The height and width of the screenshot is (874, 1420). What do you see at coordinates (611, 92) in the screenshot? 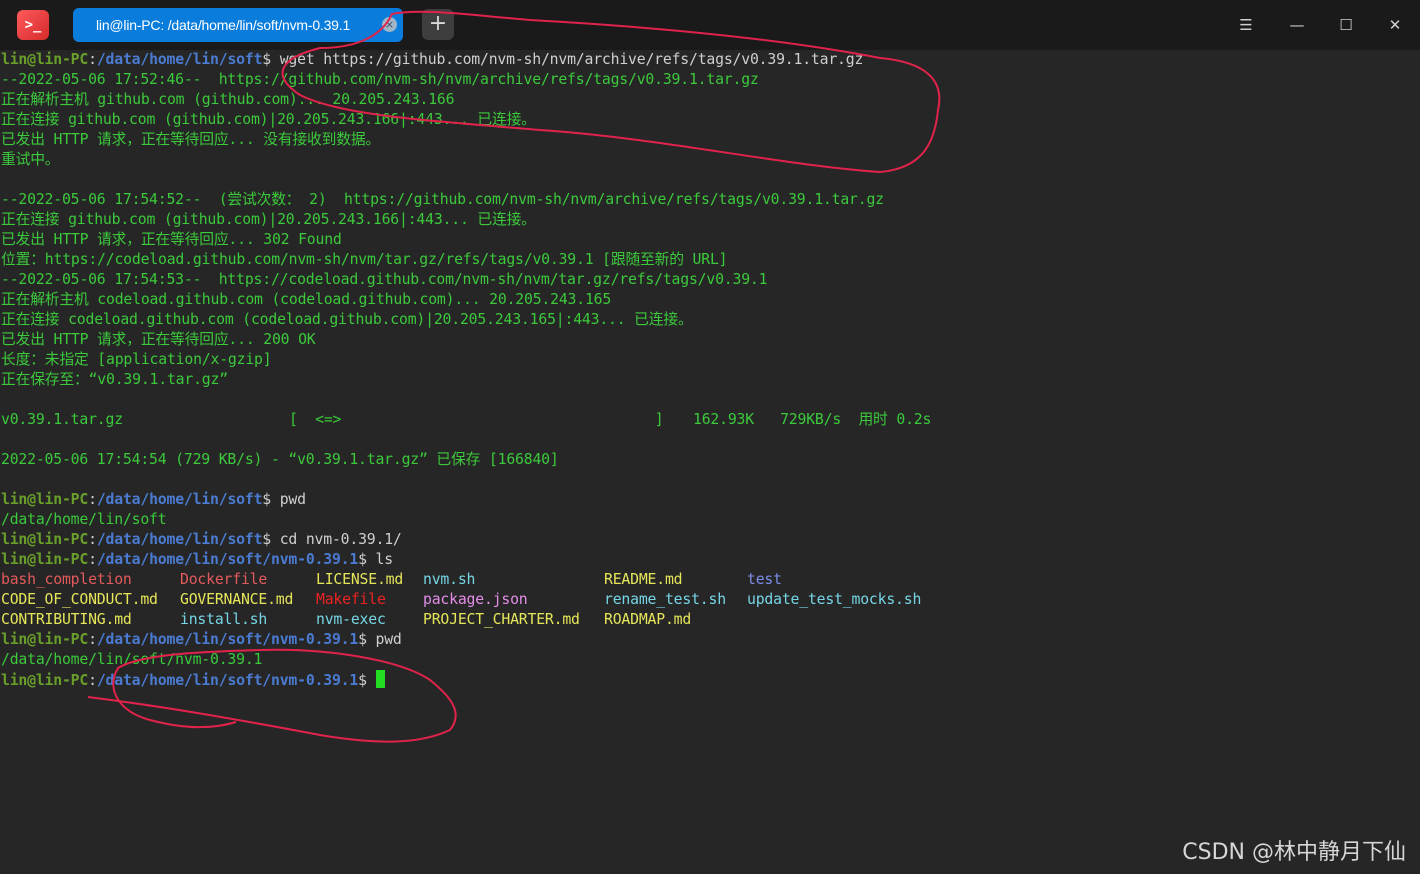
I see `annotation-circle-top` at bounding box center [611, 92].